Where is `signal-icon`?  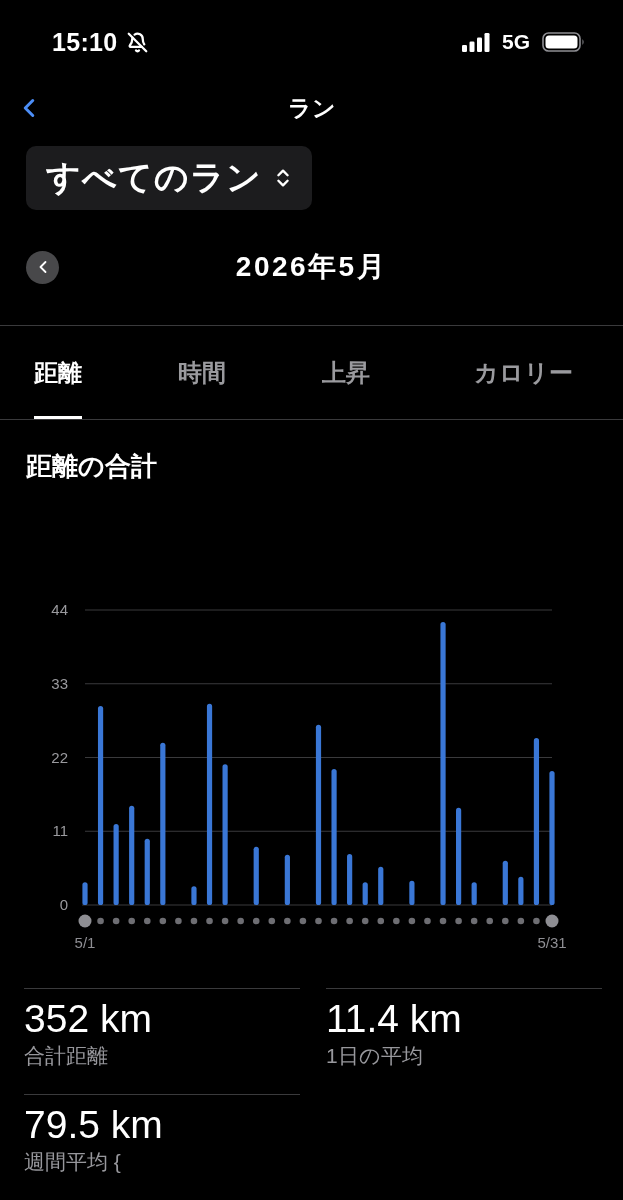 signal-icon is located at coordinates (476, 42).